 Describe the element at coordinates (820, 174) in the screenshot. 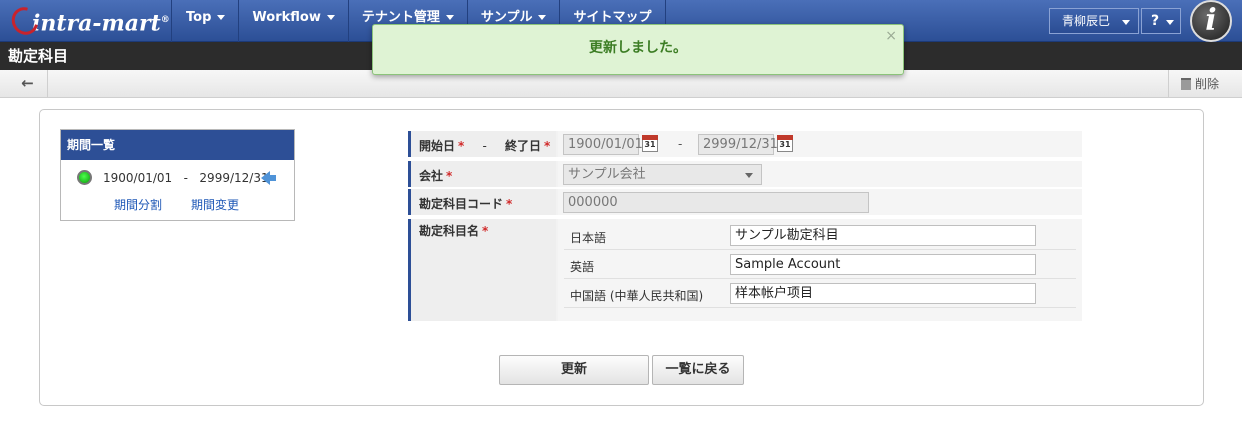

I see `company-value: サンプル会社` at that location.